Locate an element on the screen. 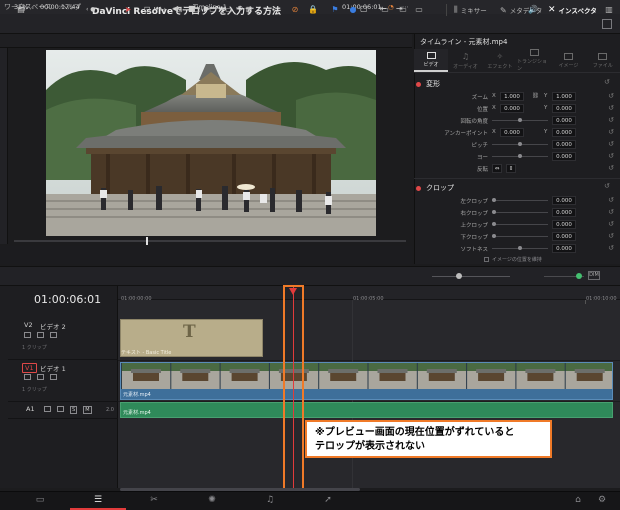 Image resolution: width=620 pixels, height=510 pixels. jog-control-icon: ‹ ● › is located at coordinates (93, 9).